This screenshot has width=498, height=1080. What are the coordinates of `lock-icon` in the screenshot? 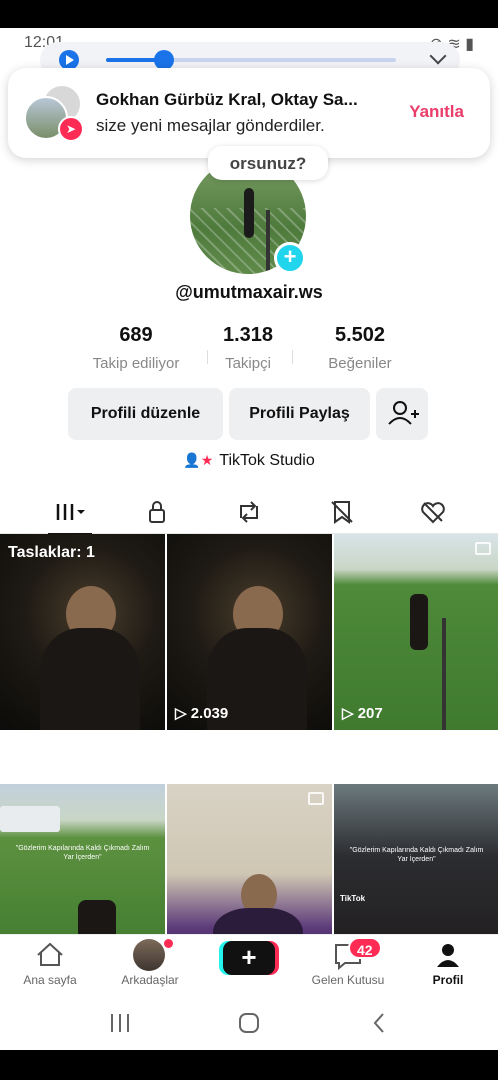 It's located at (157, 512).